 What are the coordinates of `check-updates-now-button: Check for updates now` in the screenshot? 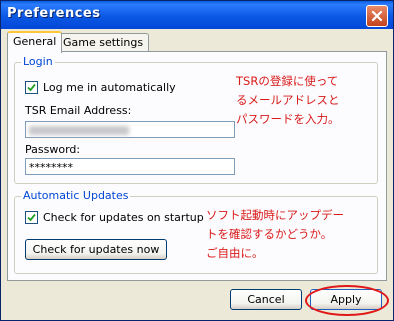 It's located at (96, 249).